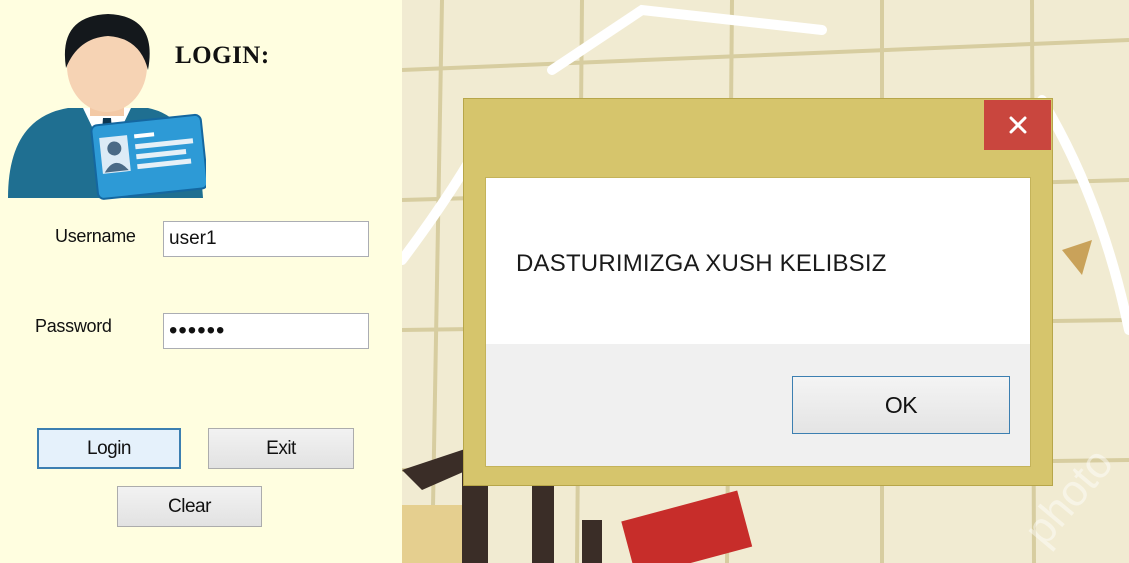 The height and width of the screenshot is (563, 1129). What do you see at coordinates (281, 448) in the screenshot?
I see `exit-button: Exit` at bounding box center [281, 448].